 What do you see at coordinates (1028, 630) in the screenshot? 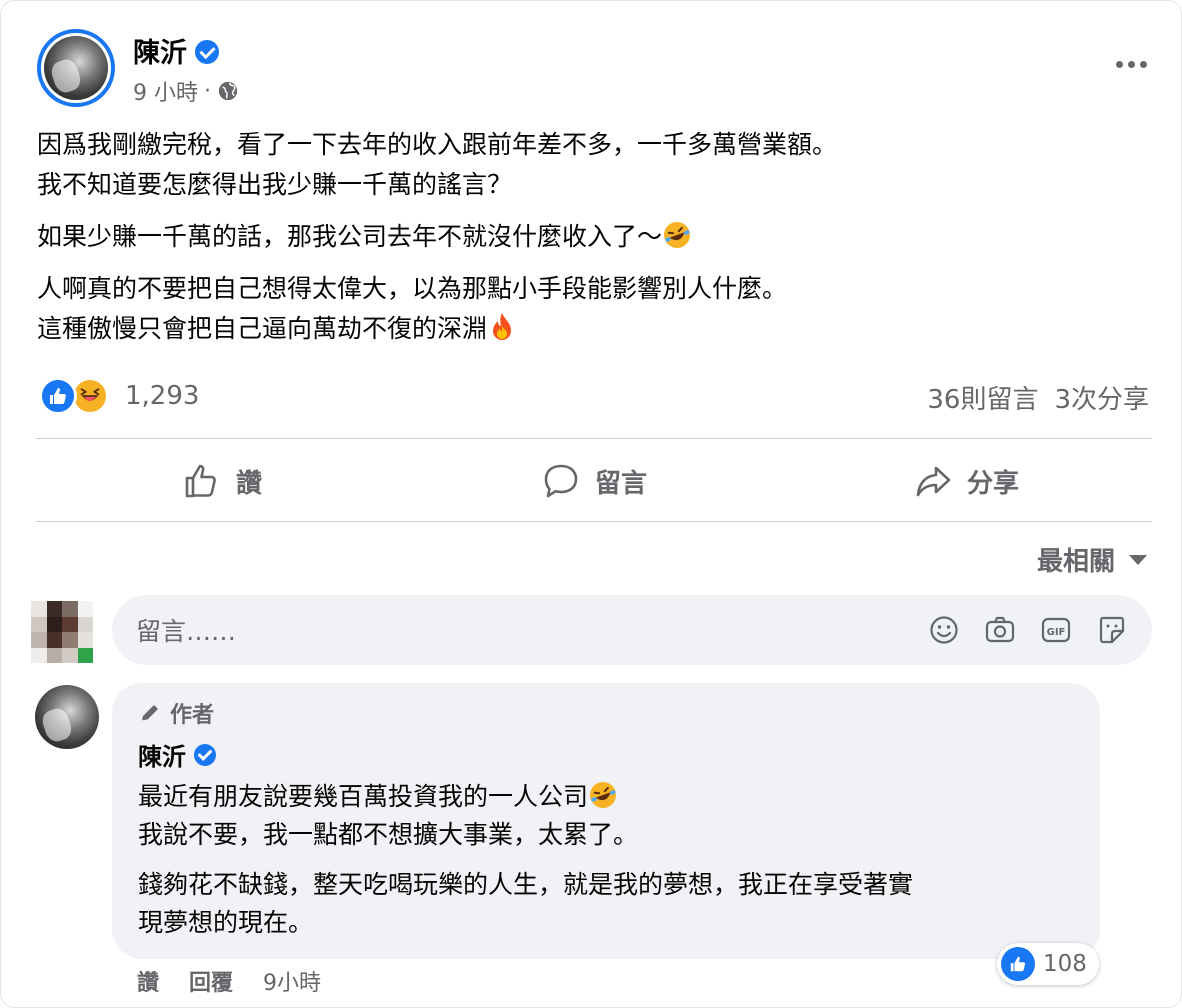
I see `comment-tools: GIF` at bounding box center [1028, 630].